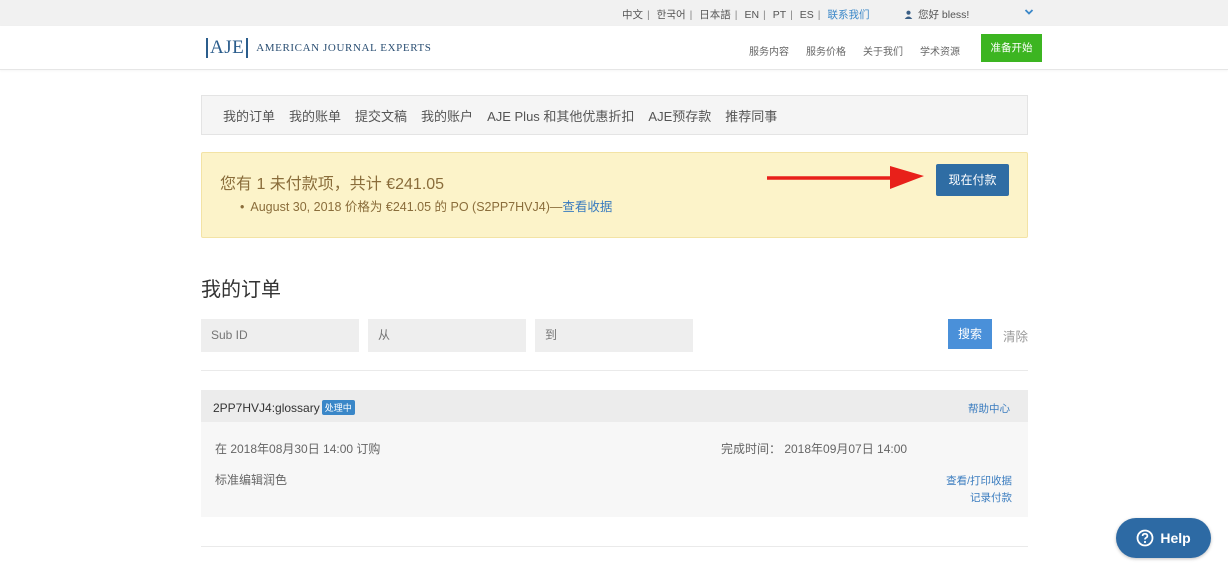 This screenshot has width=1228, height=568. I want to click on orders-title: 我的订单, so click(241, 290).